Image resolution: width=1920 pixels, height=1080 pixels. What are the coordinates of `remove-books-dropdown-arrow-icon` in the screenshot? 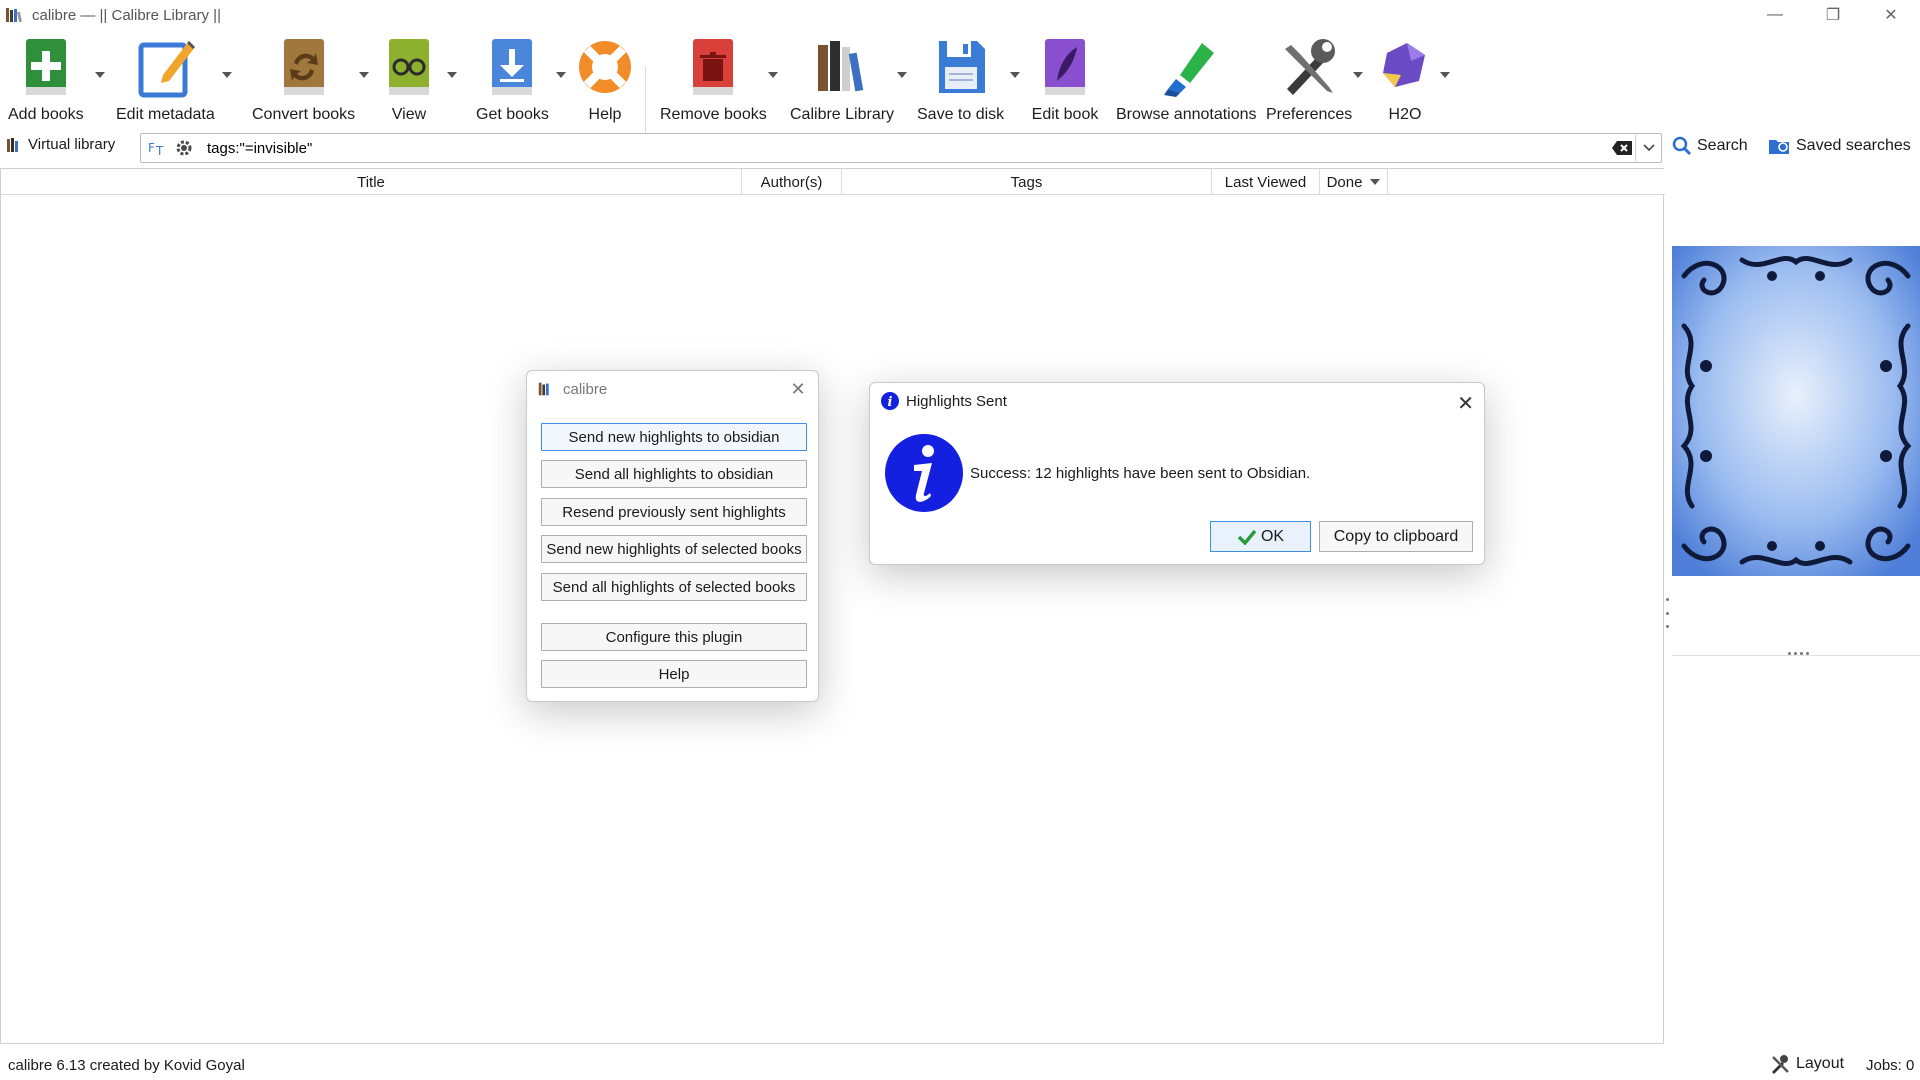 It's located at (773, 75).